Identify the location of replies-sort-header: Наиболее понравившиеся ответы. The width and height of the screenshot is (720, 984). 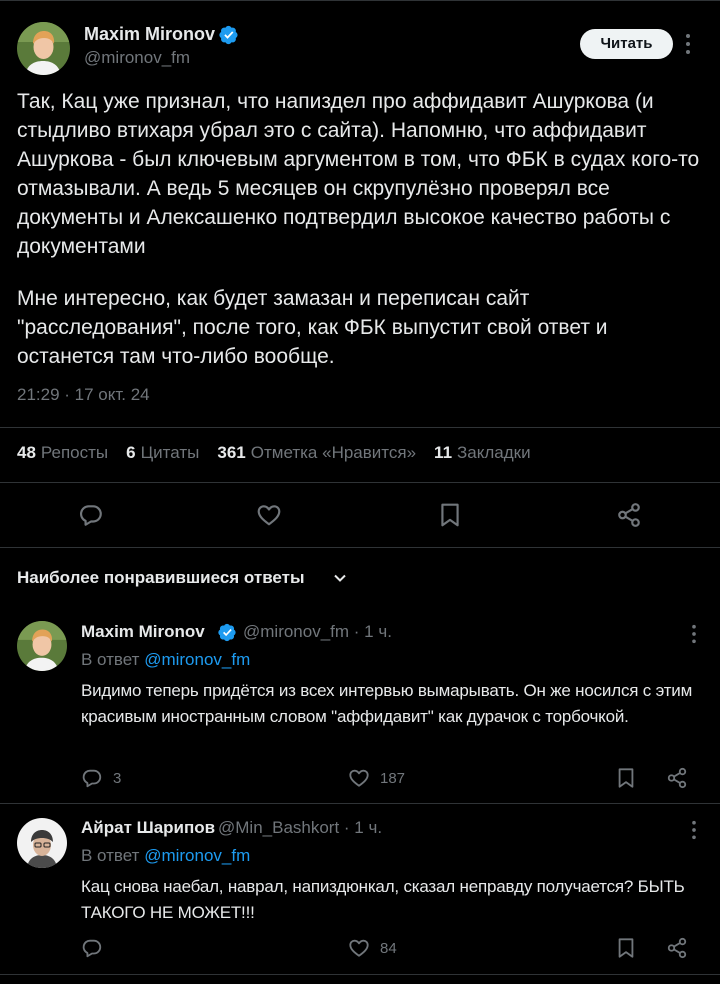
(161, 578).